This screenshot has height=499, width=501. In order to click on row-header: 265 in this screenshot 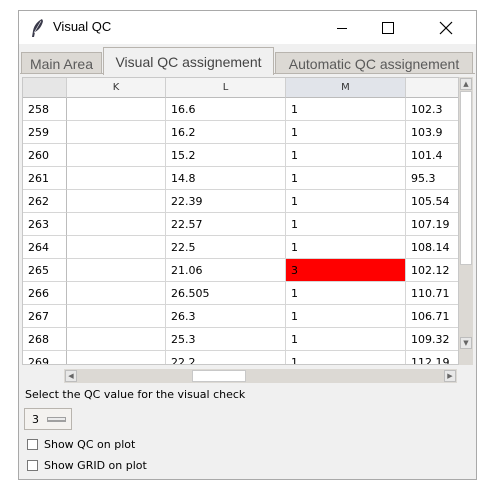, I will do `click(45, 270)`.